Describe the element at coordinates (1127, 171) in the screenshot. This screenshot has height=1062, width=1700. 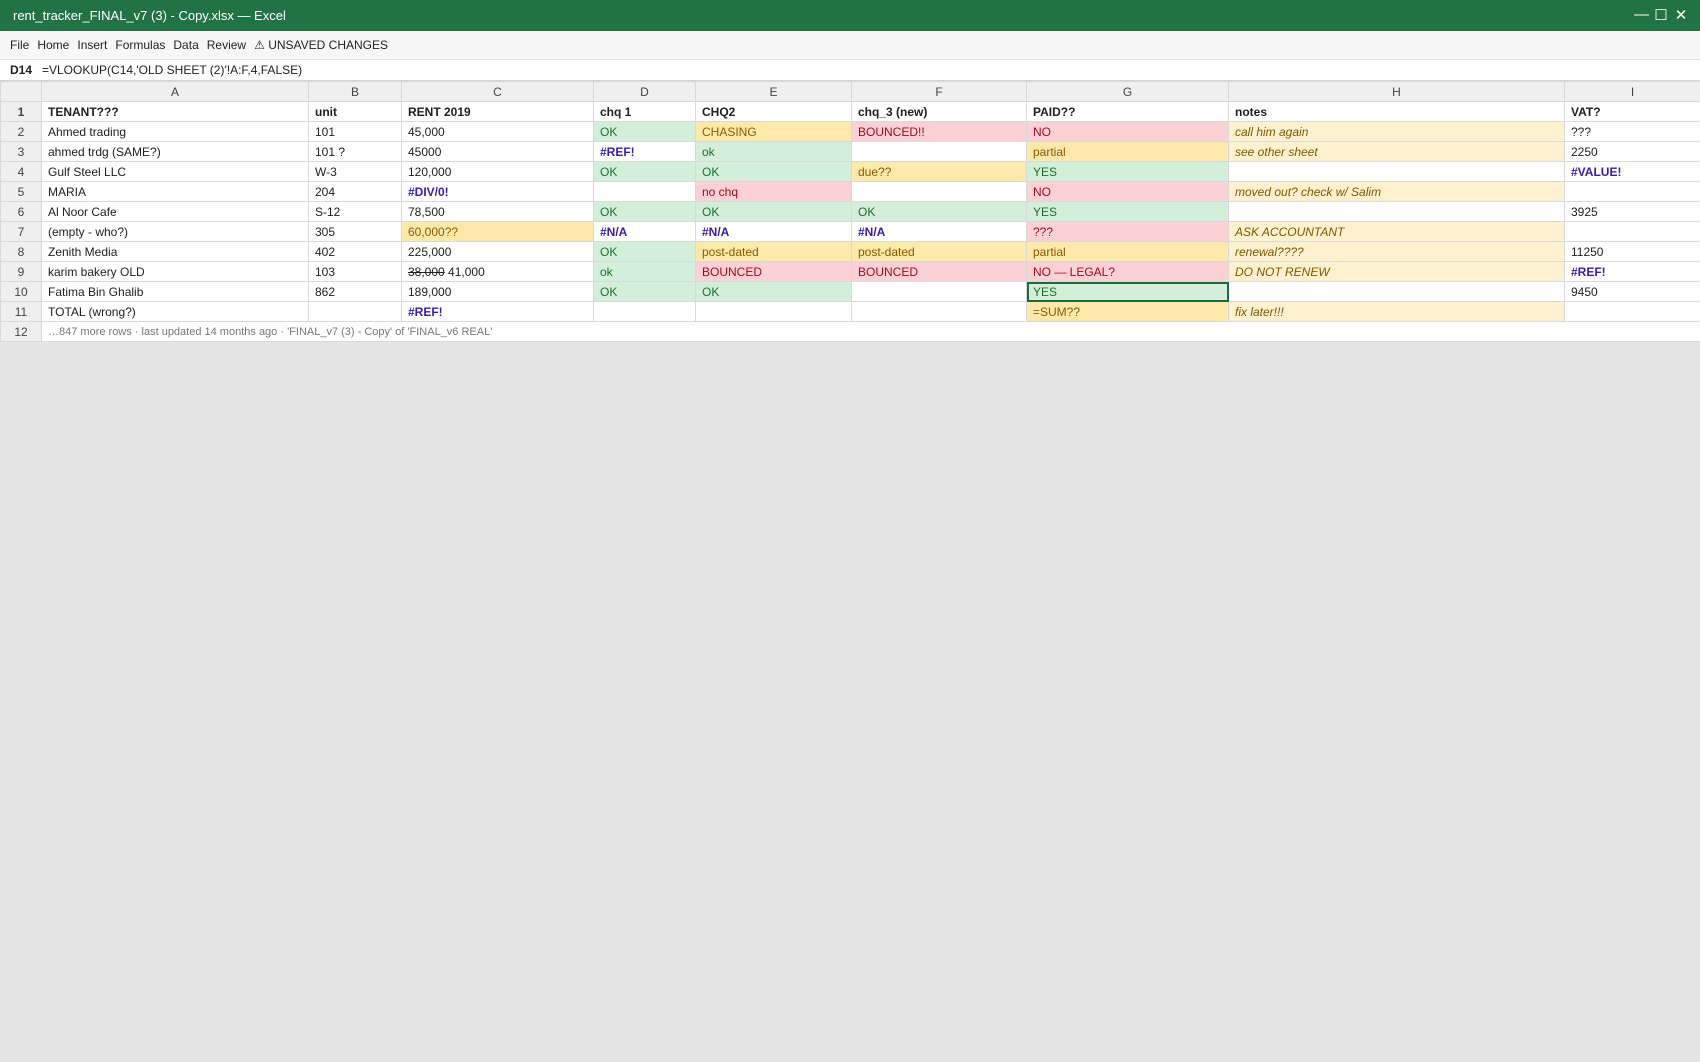
I see `cell: YES` at that location.